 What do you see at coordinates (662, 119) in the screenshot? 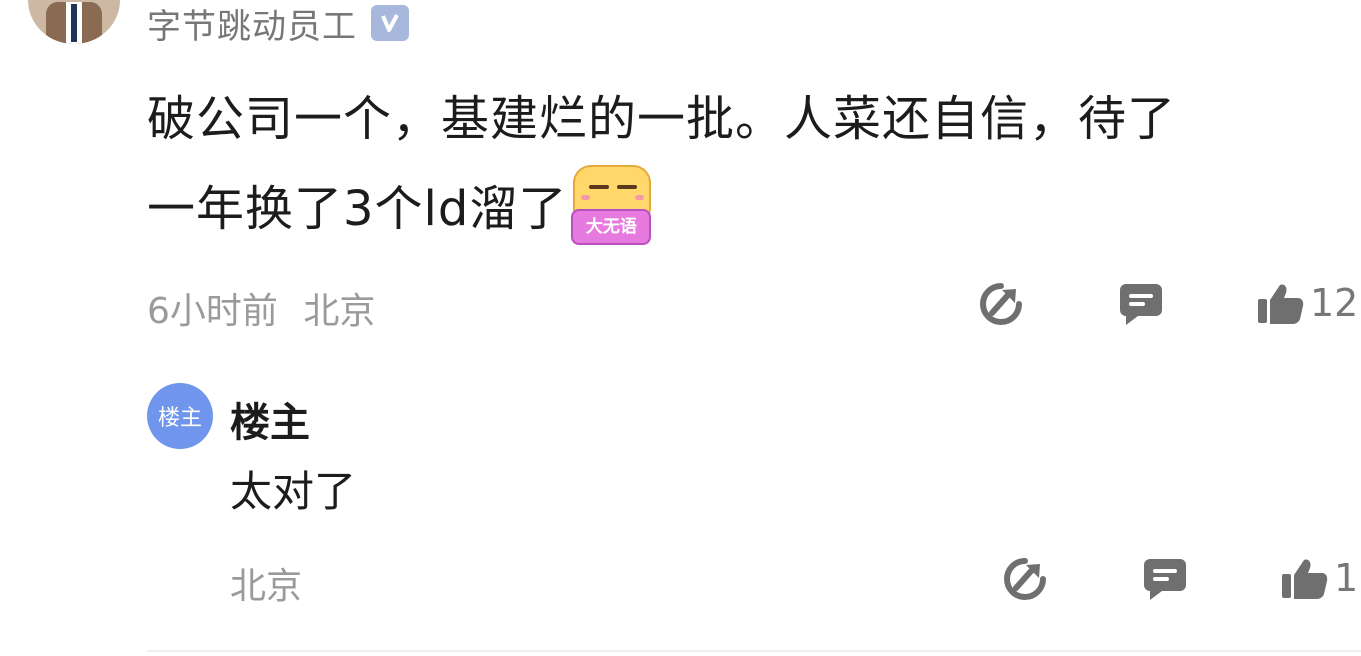
I see `comment-text-line: 破公司一个，基建烂的一批。人菜还自信，待了` at bounding box center [662, 119].